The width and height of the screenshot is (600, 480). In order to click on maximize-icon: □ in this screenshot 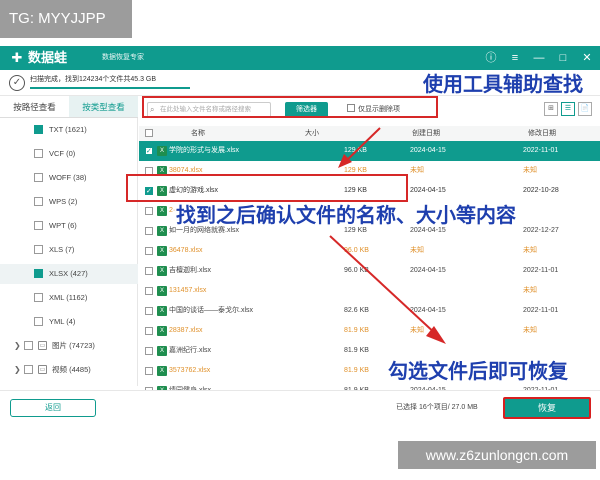, I will do `click(563, 58)`.